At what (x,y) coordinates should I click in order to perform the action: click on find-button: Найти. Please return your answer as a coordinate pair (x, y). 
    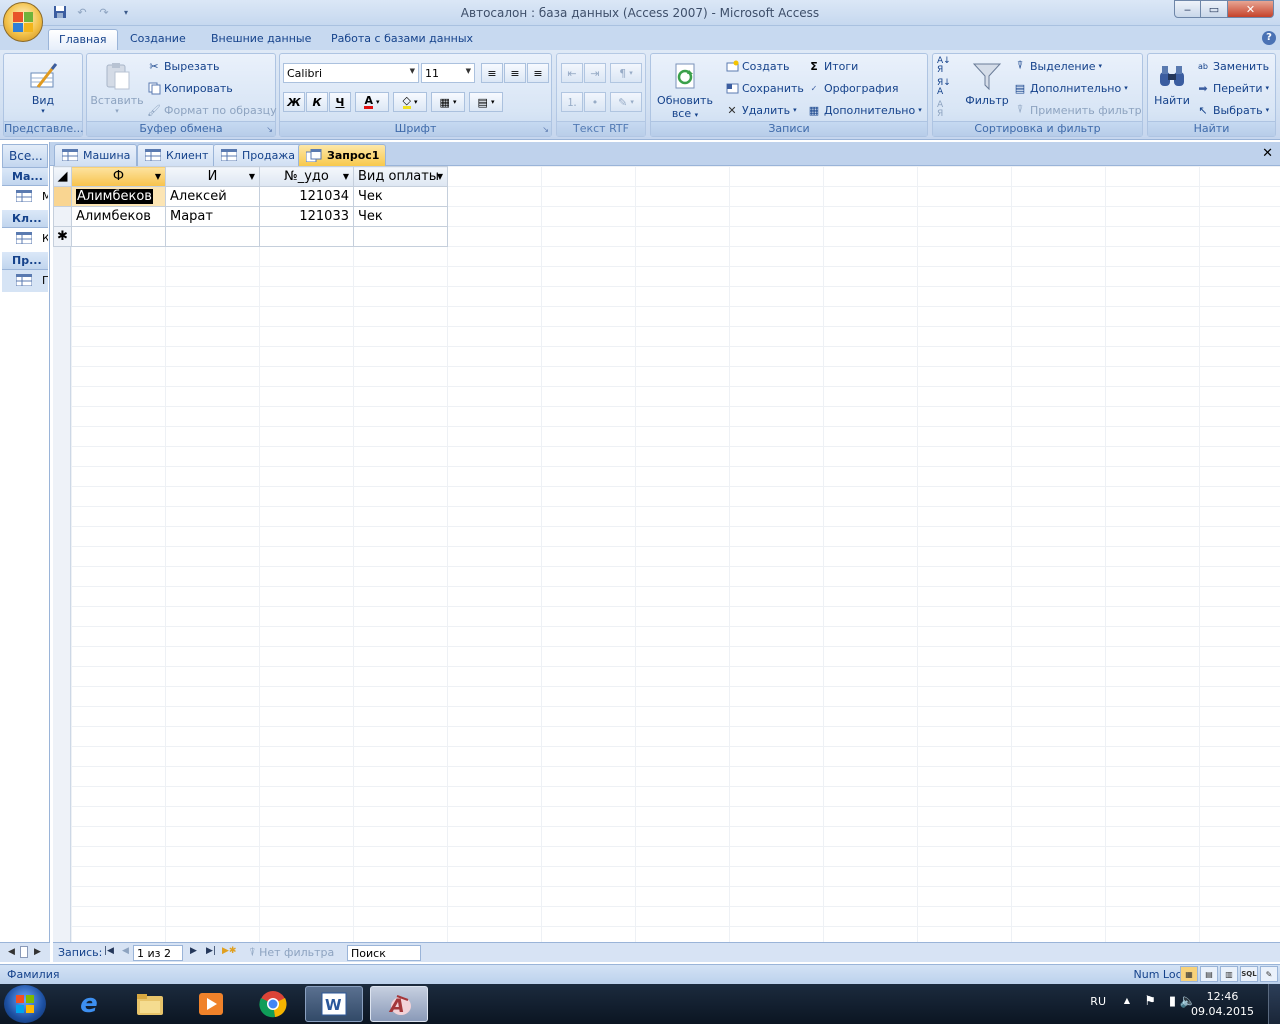
    Looking at the image, I should click on (1172, 83).